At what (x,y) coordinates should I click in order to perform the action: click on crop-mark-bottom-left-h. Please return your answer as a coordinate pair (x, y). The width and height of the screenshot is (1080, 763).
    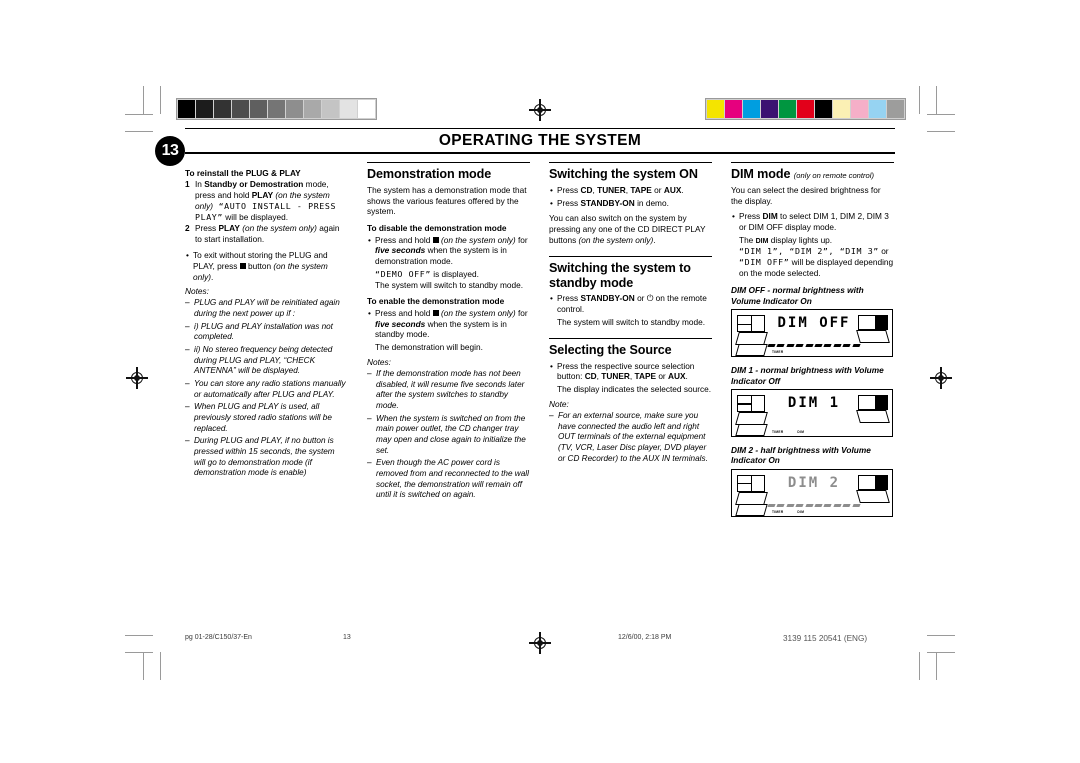
    Looking at the image, I should click on (139, 652).